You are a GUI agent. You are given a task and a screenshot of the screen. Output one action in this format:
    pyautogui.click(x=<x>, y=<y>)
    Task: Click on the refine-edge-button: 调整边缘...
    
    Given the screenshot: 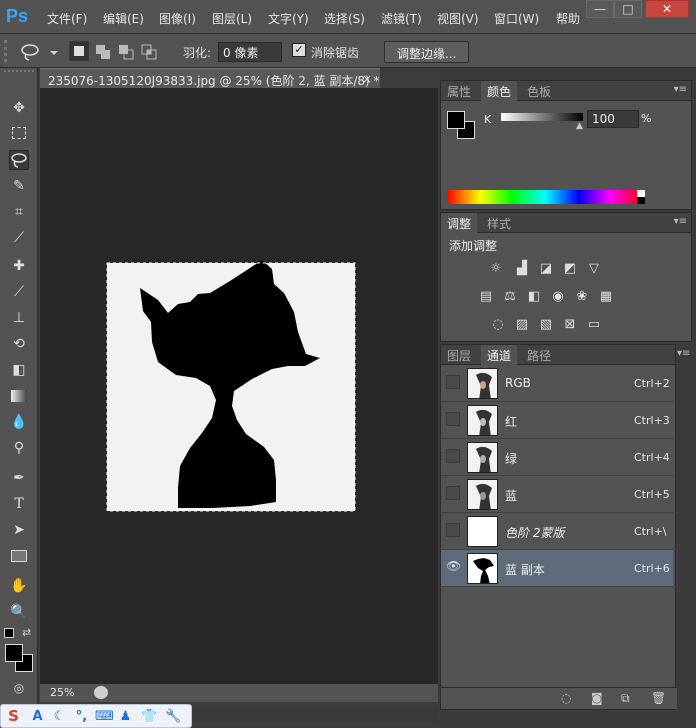 What is the action you would take?
    pyautogui.click(x=427, y=52)
    